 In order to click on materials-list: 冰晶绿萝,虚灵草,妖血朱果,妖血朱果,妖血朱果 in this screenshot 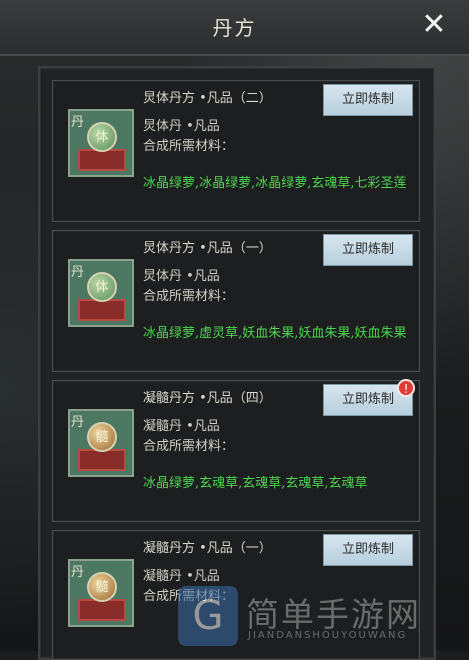, I will do `click(275, 333)`.